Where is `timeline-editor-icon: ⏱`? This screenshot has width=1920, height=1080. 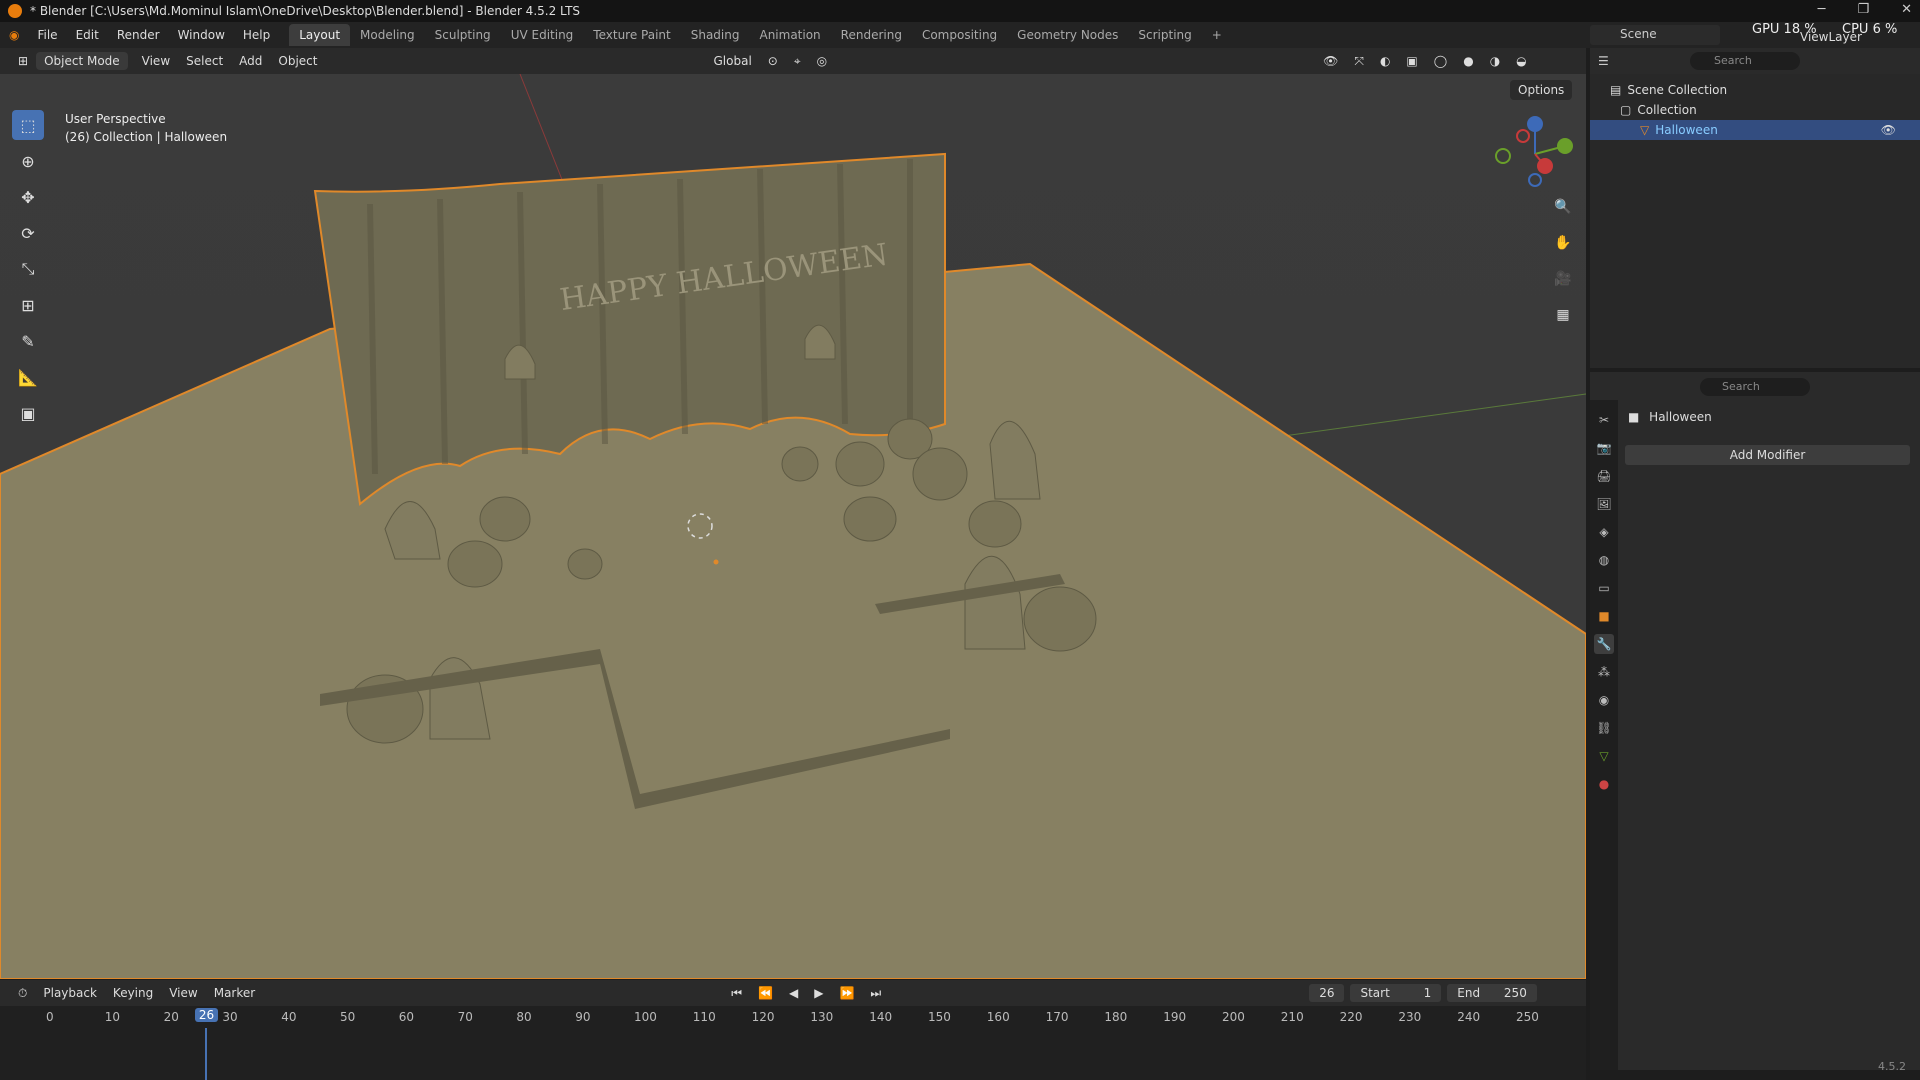
timeline-editor-icon: ⏱ is located at coordinates (22, 993).